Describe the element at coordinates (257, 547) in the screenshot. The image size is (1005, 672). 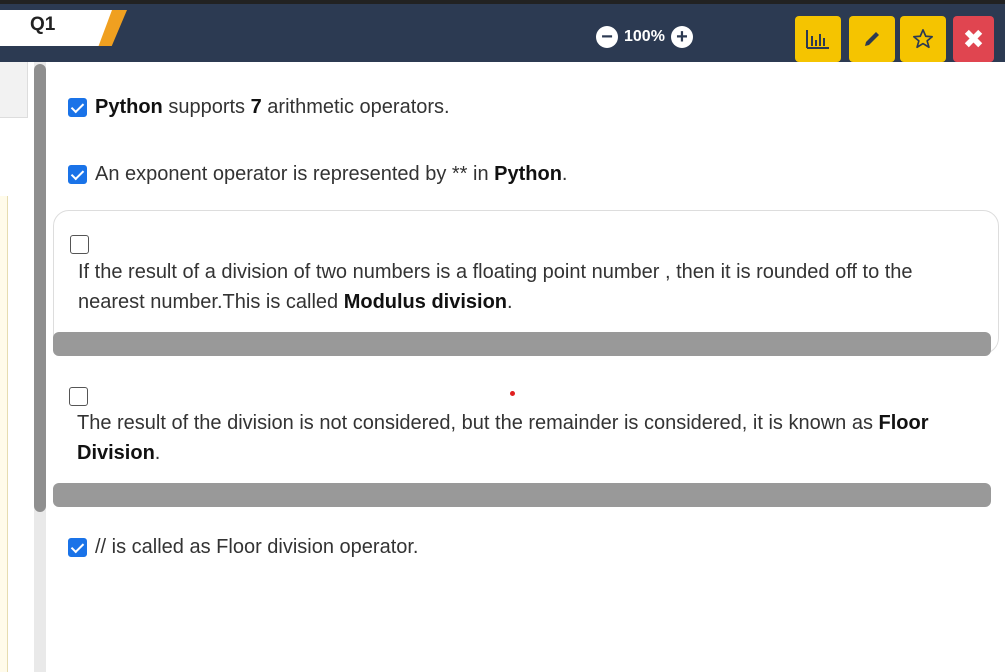
I see `statement-5-text: // is called as Floor division operator.` at that location.